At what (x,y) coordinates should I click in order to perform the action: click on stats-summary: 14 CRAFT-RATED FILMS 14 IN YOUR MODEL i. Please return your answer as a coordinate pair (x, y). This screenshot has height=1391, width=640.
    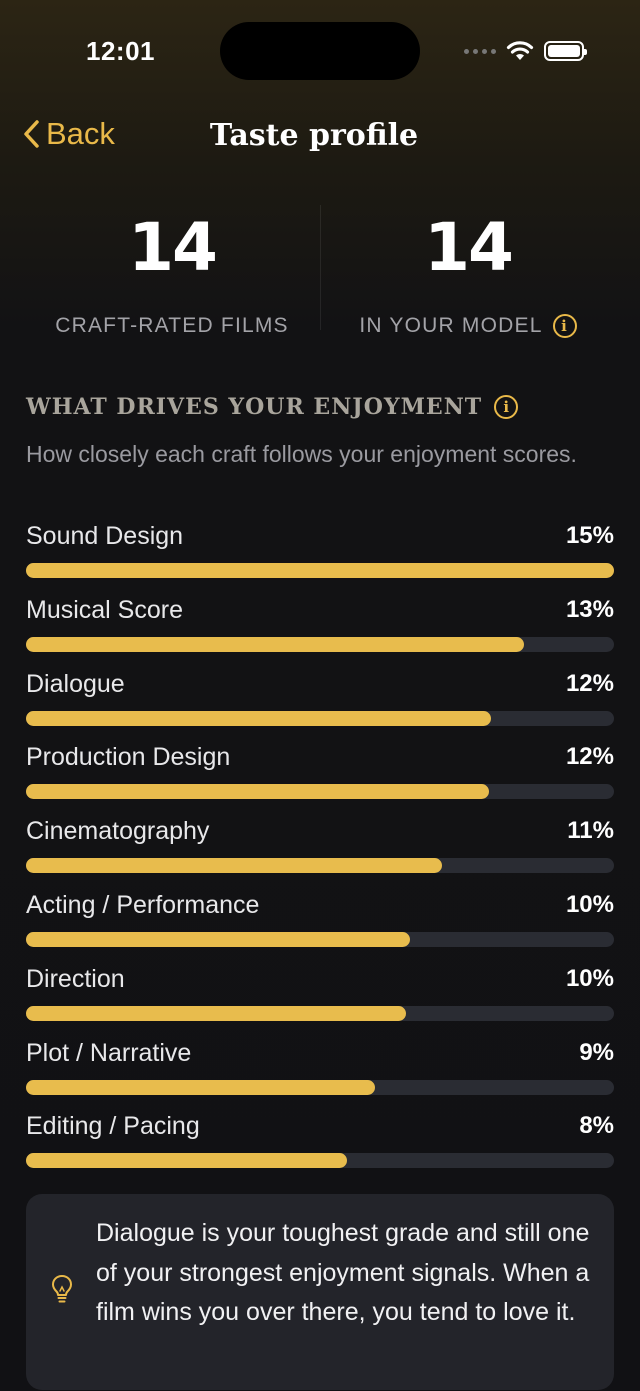
    Looking at the image, I should click on (320, 275).